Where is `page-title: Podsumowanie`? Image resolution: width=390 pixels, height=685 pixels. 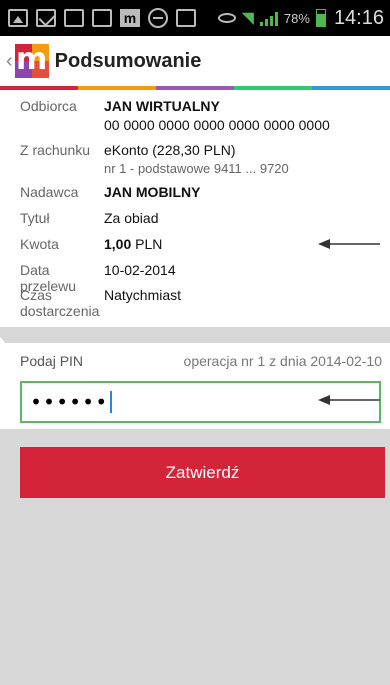 page-title: Podsumowanie is located at coordinates (128, 60).